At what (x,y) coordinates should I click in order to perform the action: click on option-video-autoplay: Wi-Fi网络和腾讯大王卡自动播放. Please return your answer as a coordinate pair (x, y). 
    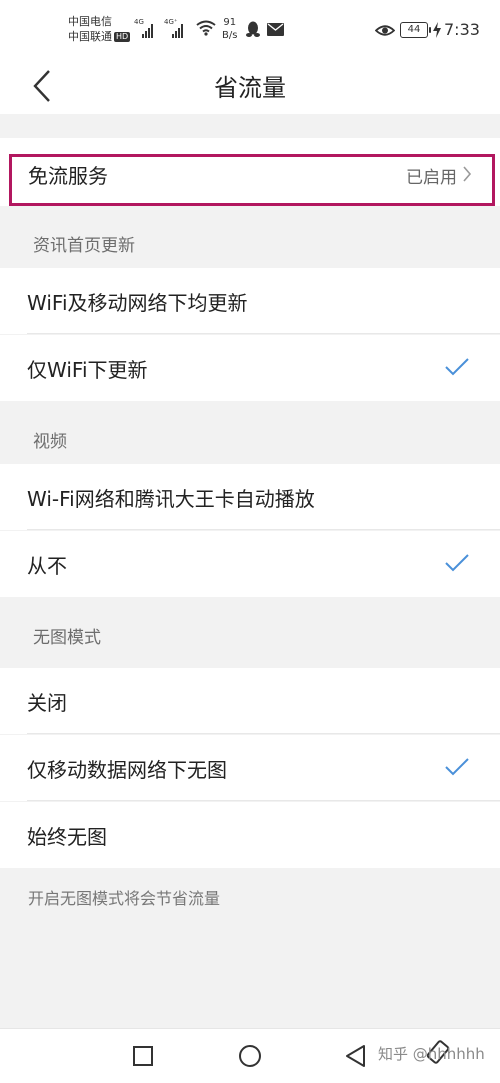
    Looking at the image, I should click on (250, 497).